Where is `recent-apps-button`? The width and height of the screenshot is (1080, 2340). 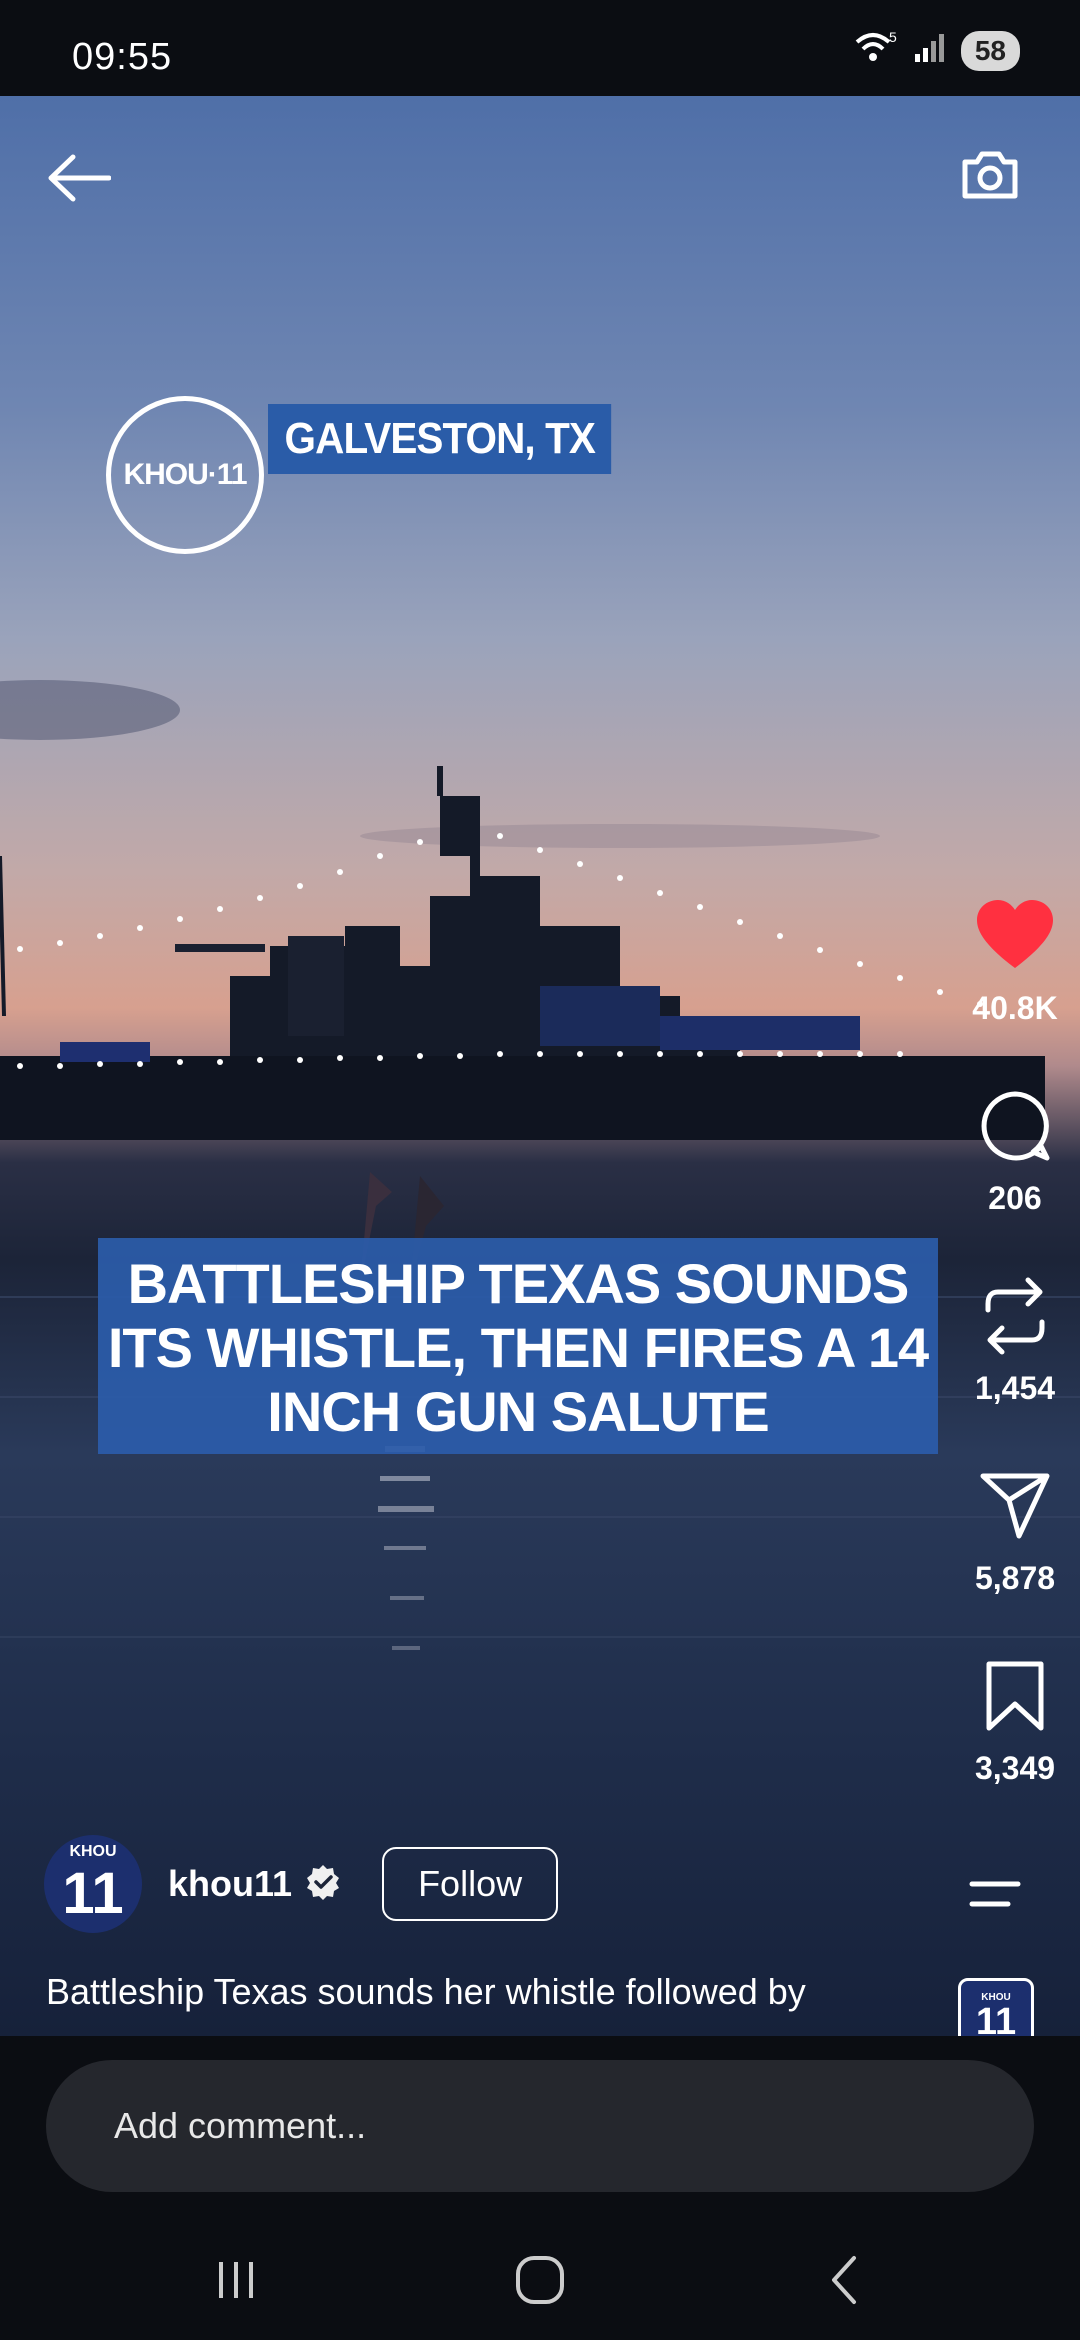 recent-apps-button is located at coordinates (236, 2280).